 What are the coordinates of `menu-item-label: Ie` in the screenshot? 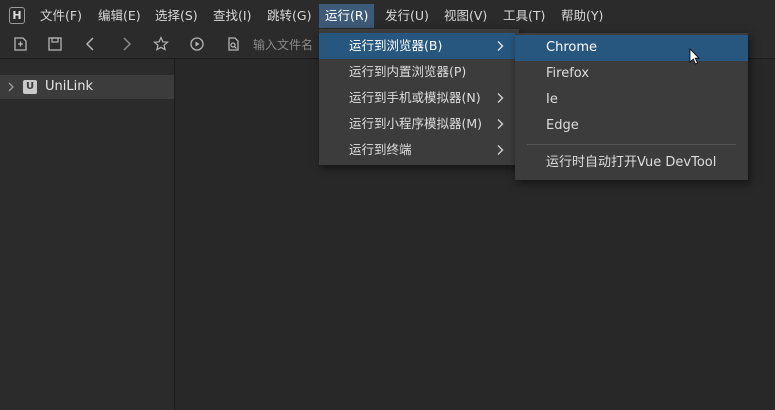 It's located at (552, 99).